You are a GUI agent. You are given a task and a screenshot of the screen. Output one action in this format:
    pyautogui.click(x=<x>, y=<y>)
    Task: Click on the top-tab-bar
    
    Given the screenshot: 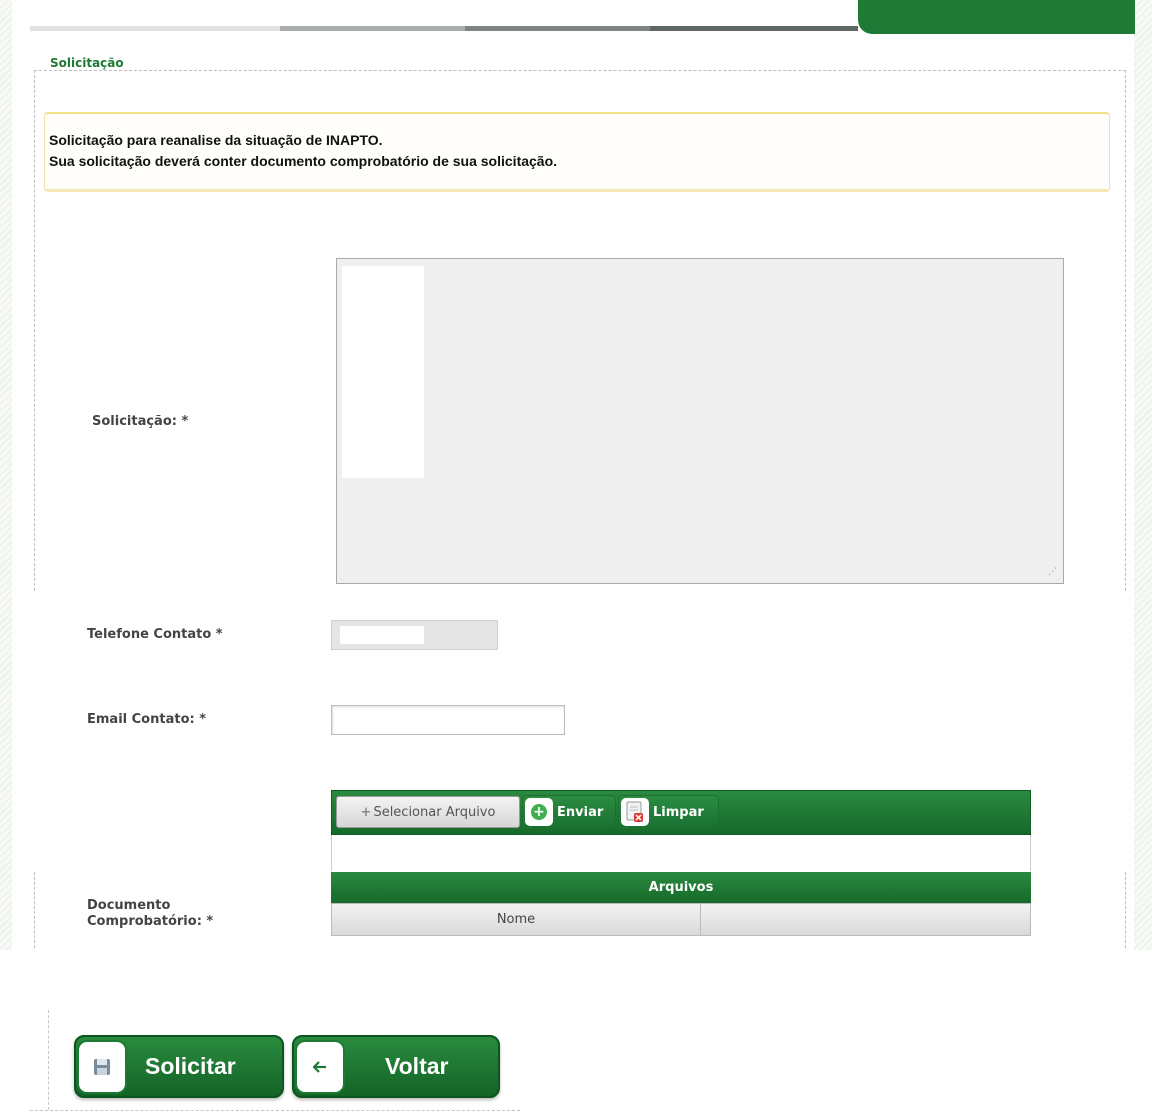 What is the action you would take?
    pyautogui.click(x=582, y=17)
    